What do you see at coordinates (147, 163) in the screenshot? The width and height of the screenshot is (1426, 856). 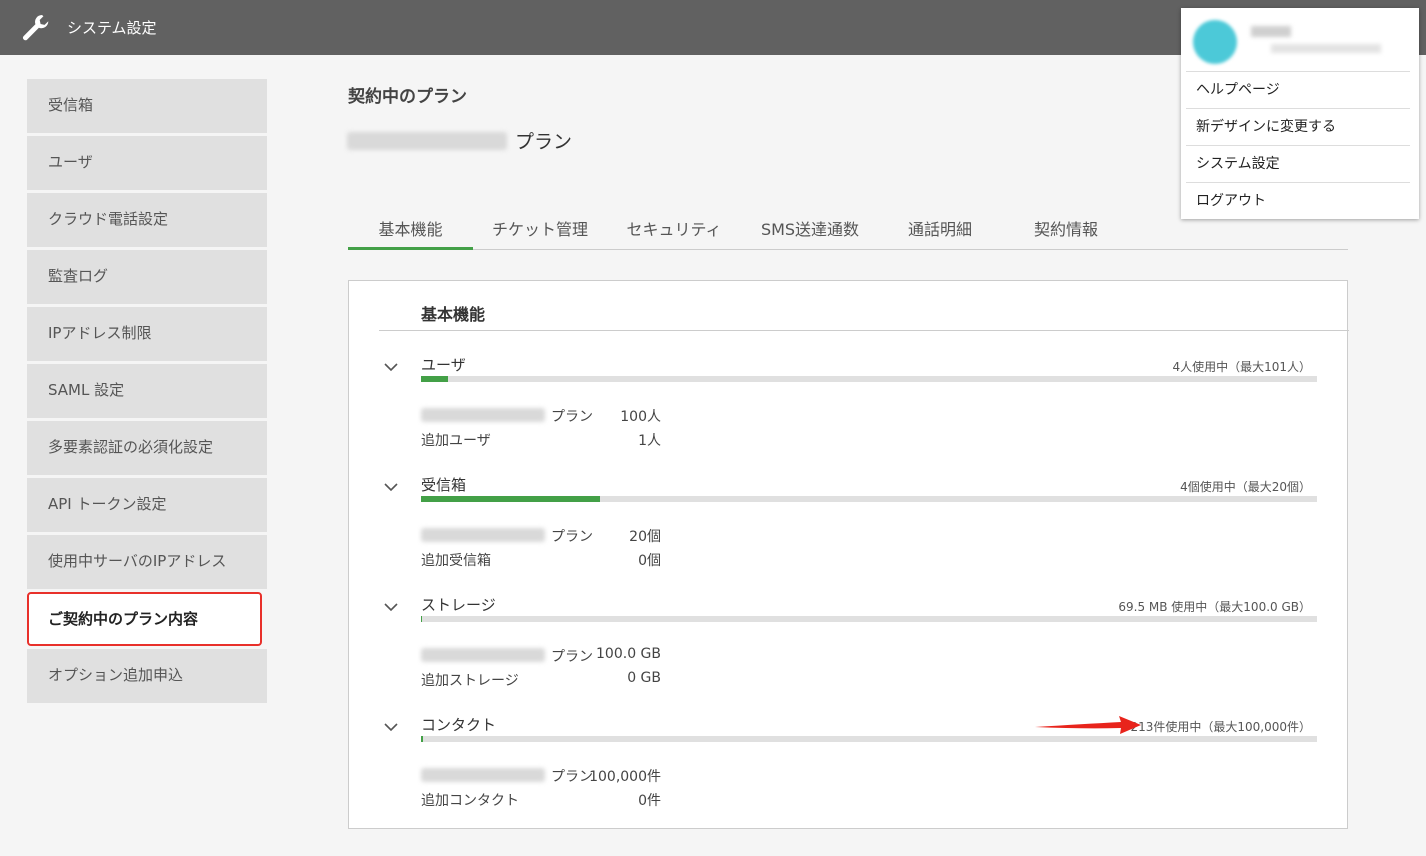 I see `sidebar-item-users: ユーザ` at bounding box center [147, 163].